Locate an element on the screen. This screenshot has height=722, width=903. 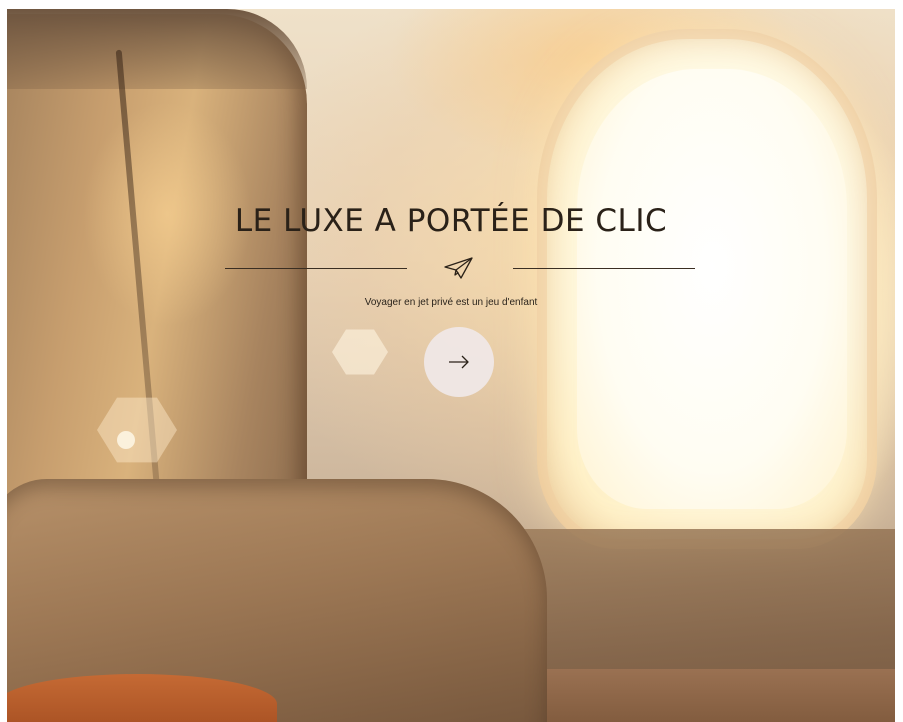
bokeh-hexagon is located at coordinates (360, 352).